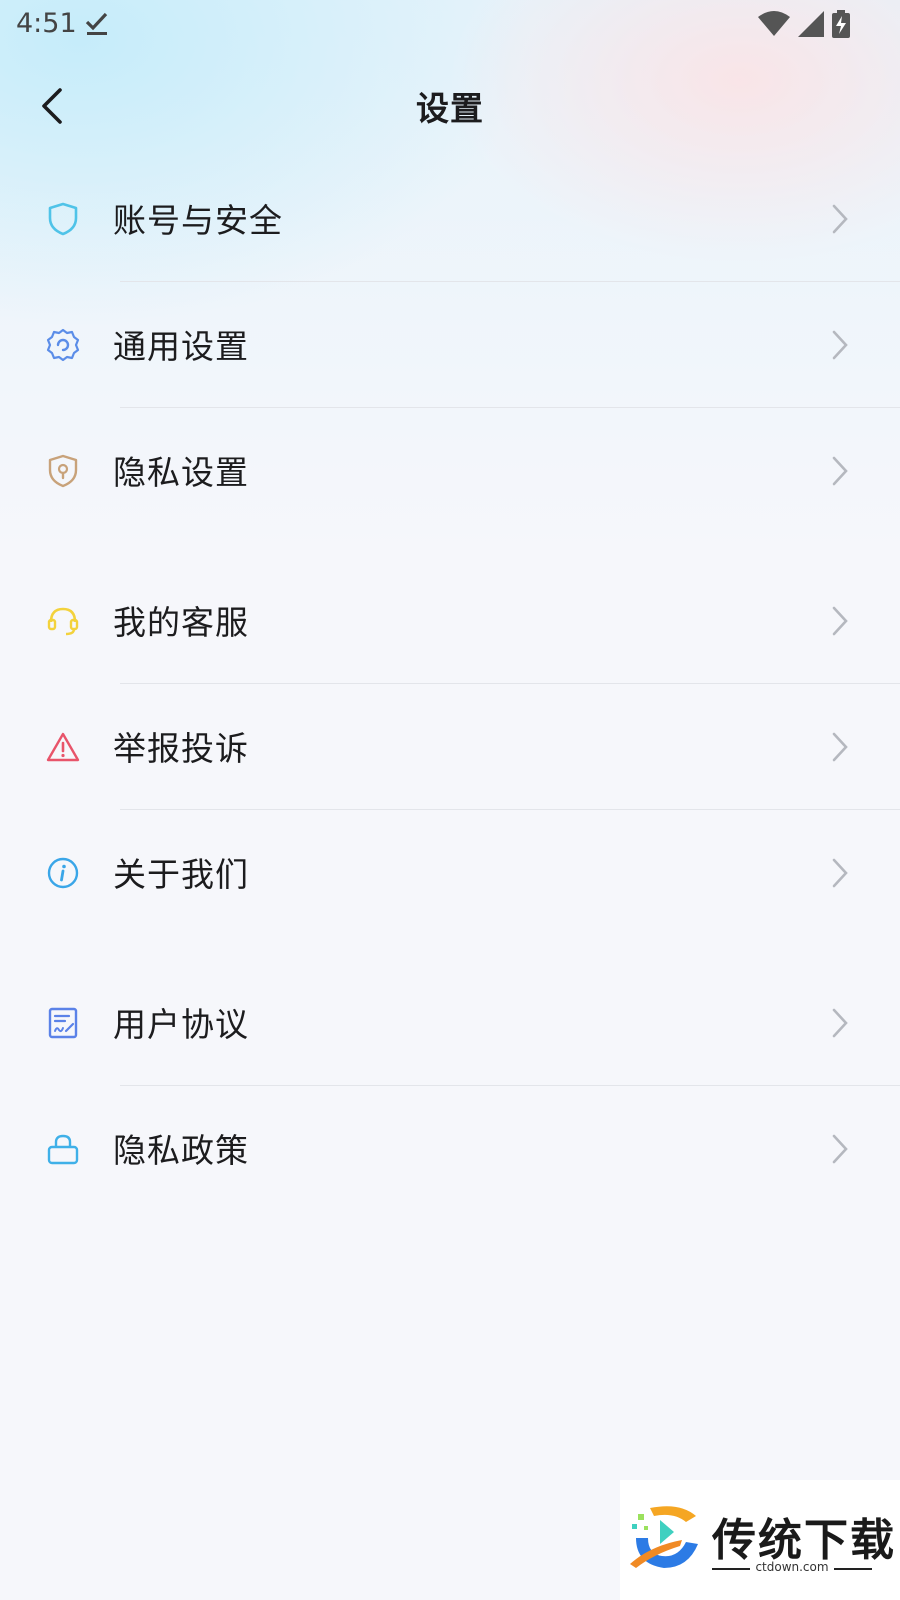  What do you see at coordinates (63, 1149) in the screenshot?
I see `lock-icon` at bounding box center [63, 1149].